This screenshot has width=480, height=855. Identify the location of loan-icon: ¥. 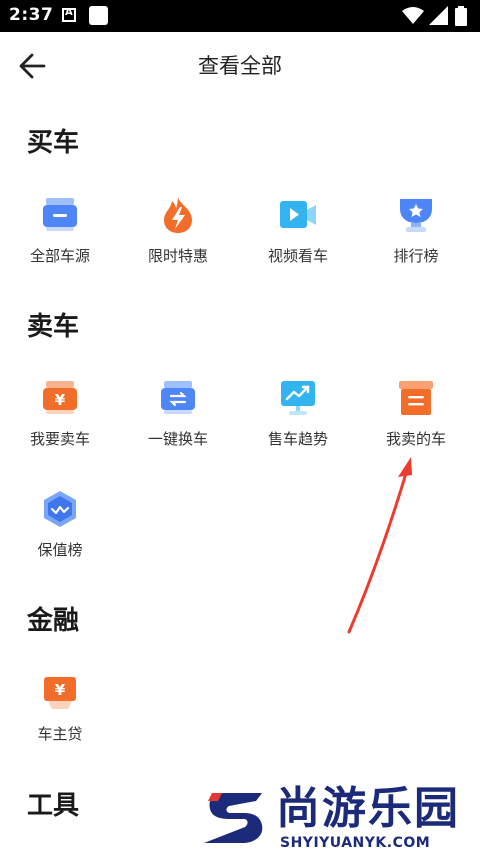
(60, 693).